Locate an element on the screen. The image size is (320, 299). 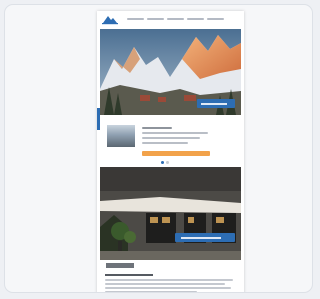
hotel-cta-button is located at coordinates (205, 237).